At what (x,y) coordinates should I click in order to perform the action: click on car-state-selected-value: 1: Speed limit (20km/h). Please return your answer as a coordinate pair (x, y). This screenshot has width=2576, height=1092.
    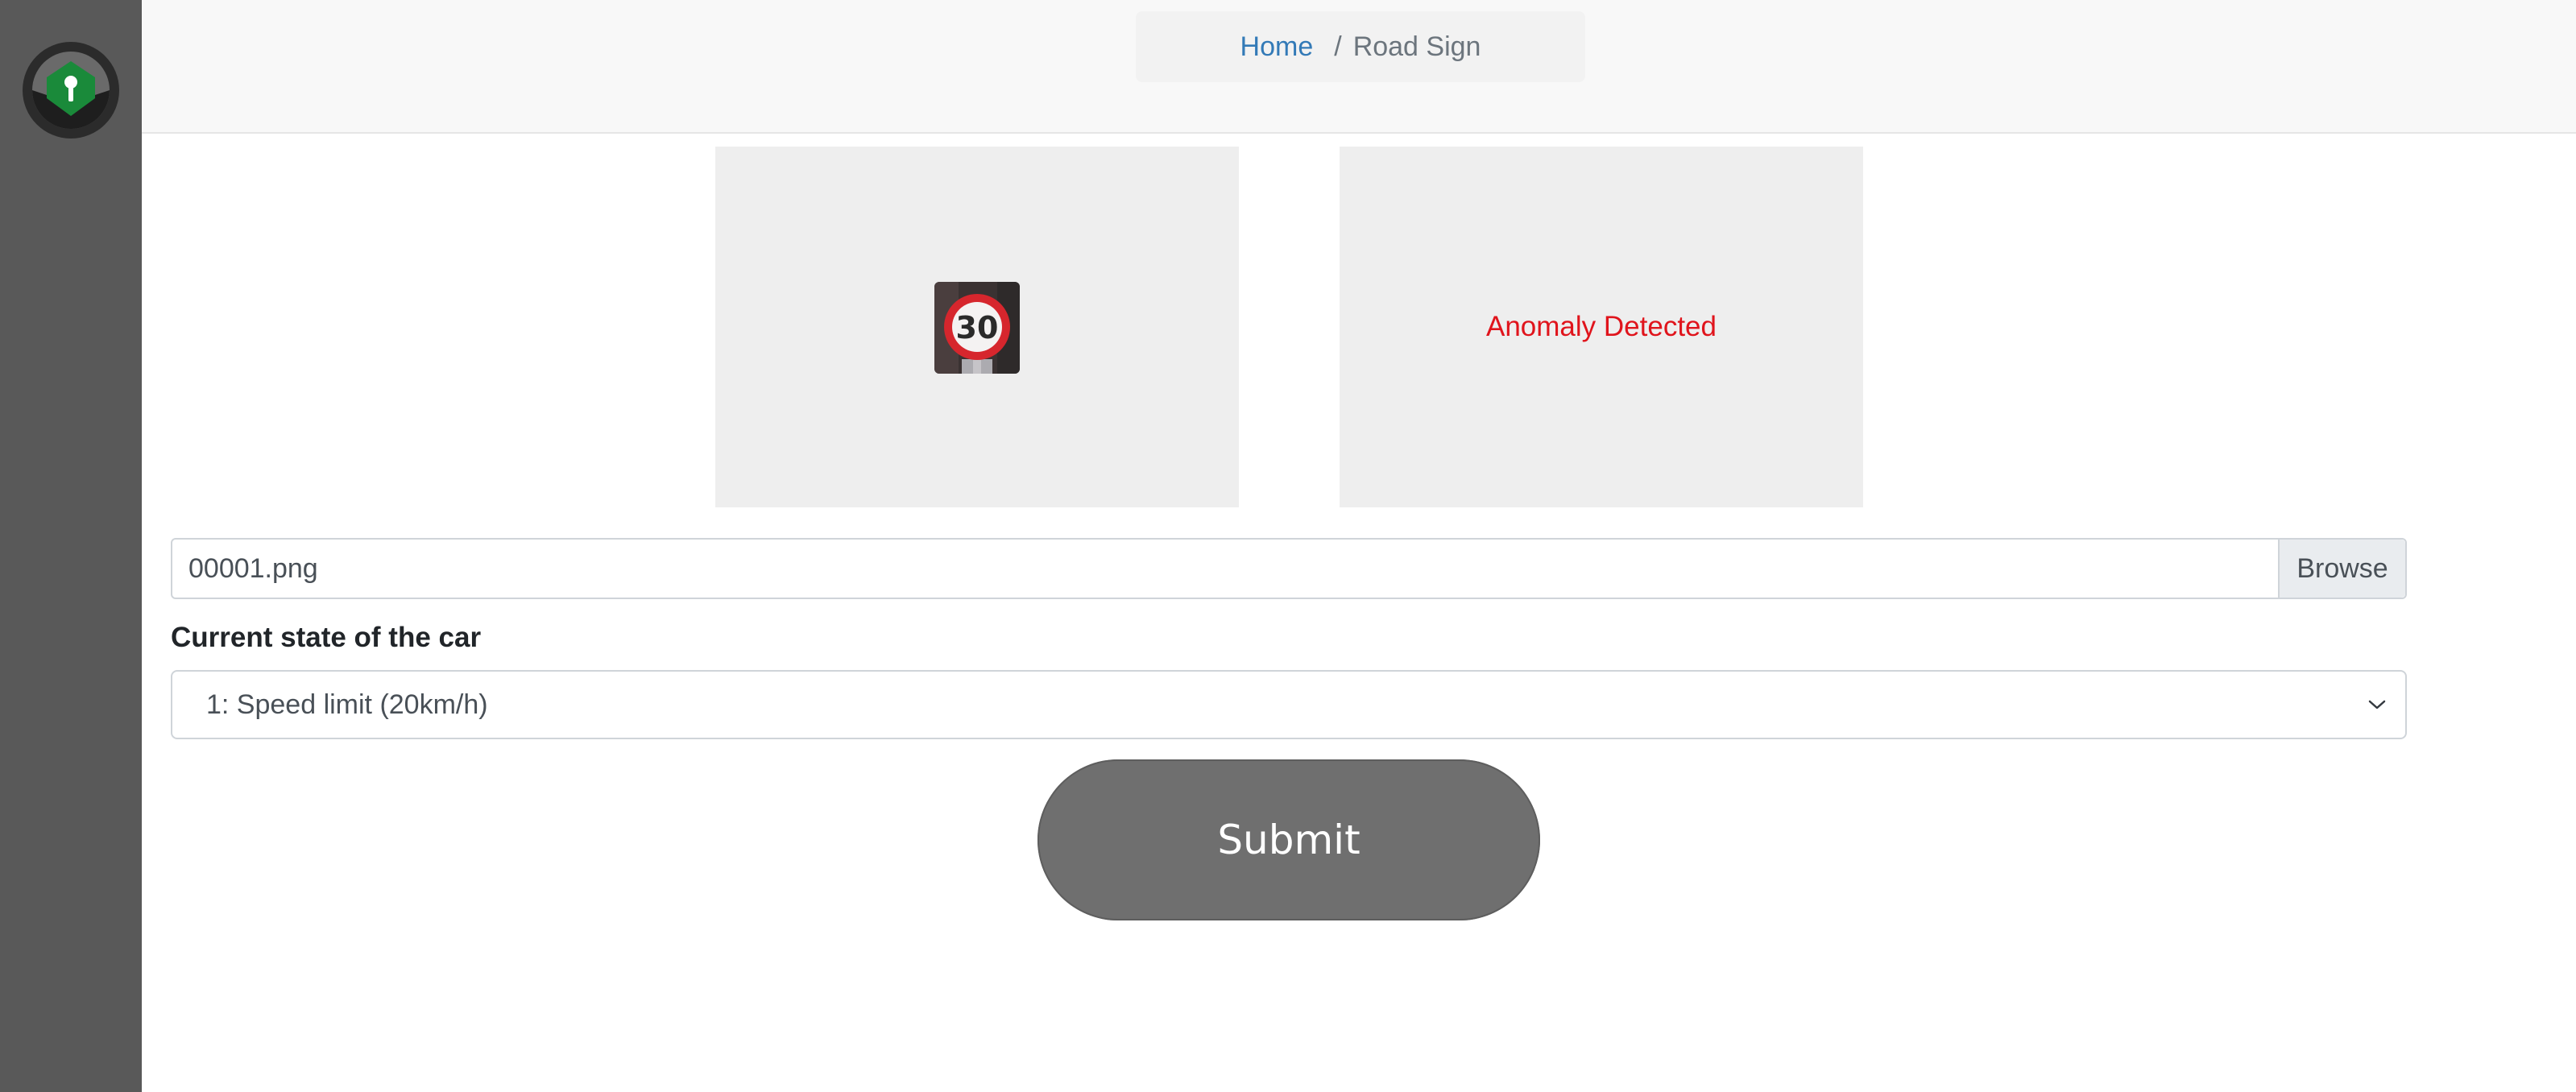
    Looking at the image, I should click on (1268, 705).